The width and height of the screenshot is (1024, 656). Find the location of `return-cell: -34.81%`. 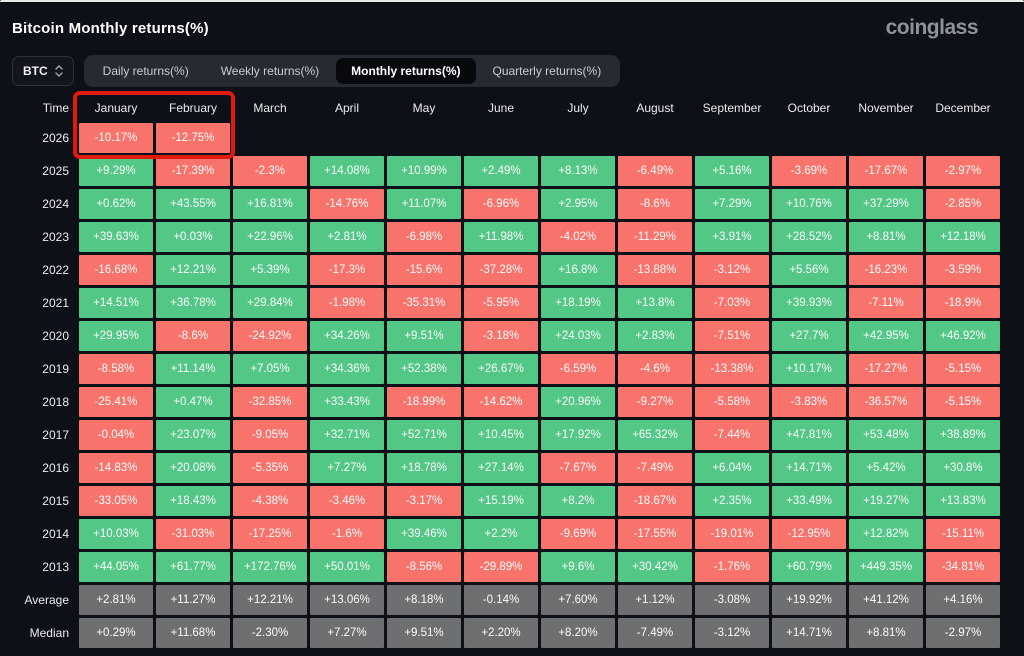

return-cell: -34.81% is located at coordinates (963, 567).